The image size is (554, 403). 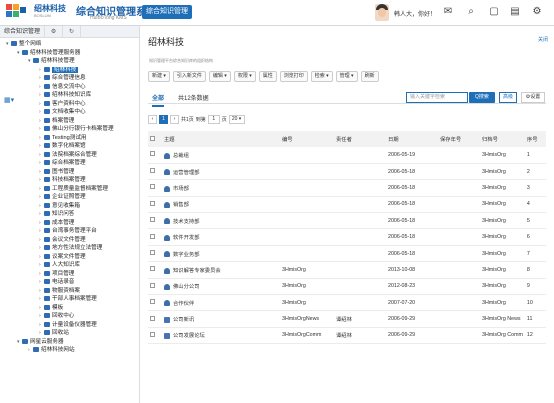 I want to click on tree-node: › 佛山分行银行卡档案管理, so click(x=76, y=129).